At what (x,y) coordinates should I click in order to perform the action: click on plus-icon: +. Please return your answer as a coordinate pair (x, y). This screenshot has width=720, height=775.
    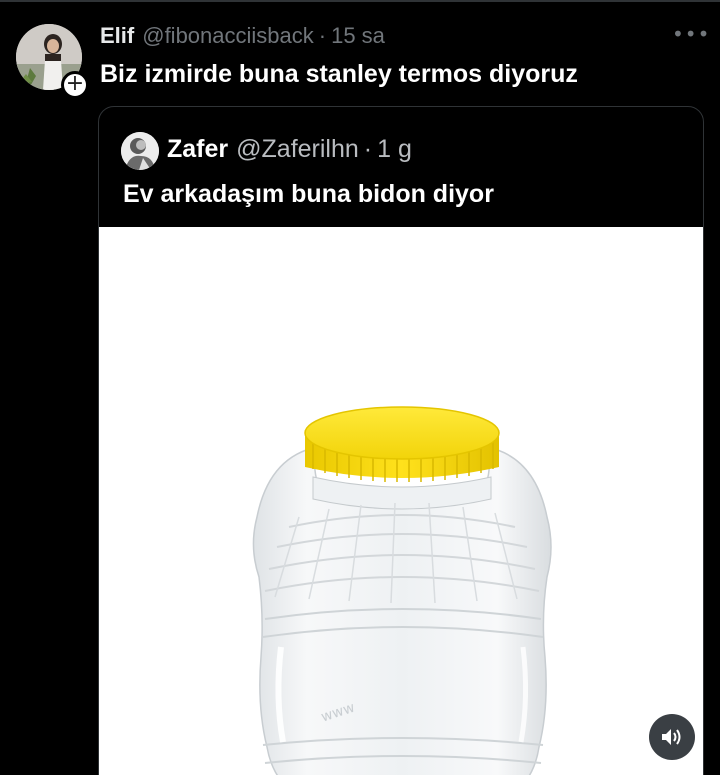
    Looking at the image, I should click on (75, 83).